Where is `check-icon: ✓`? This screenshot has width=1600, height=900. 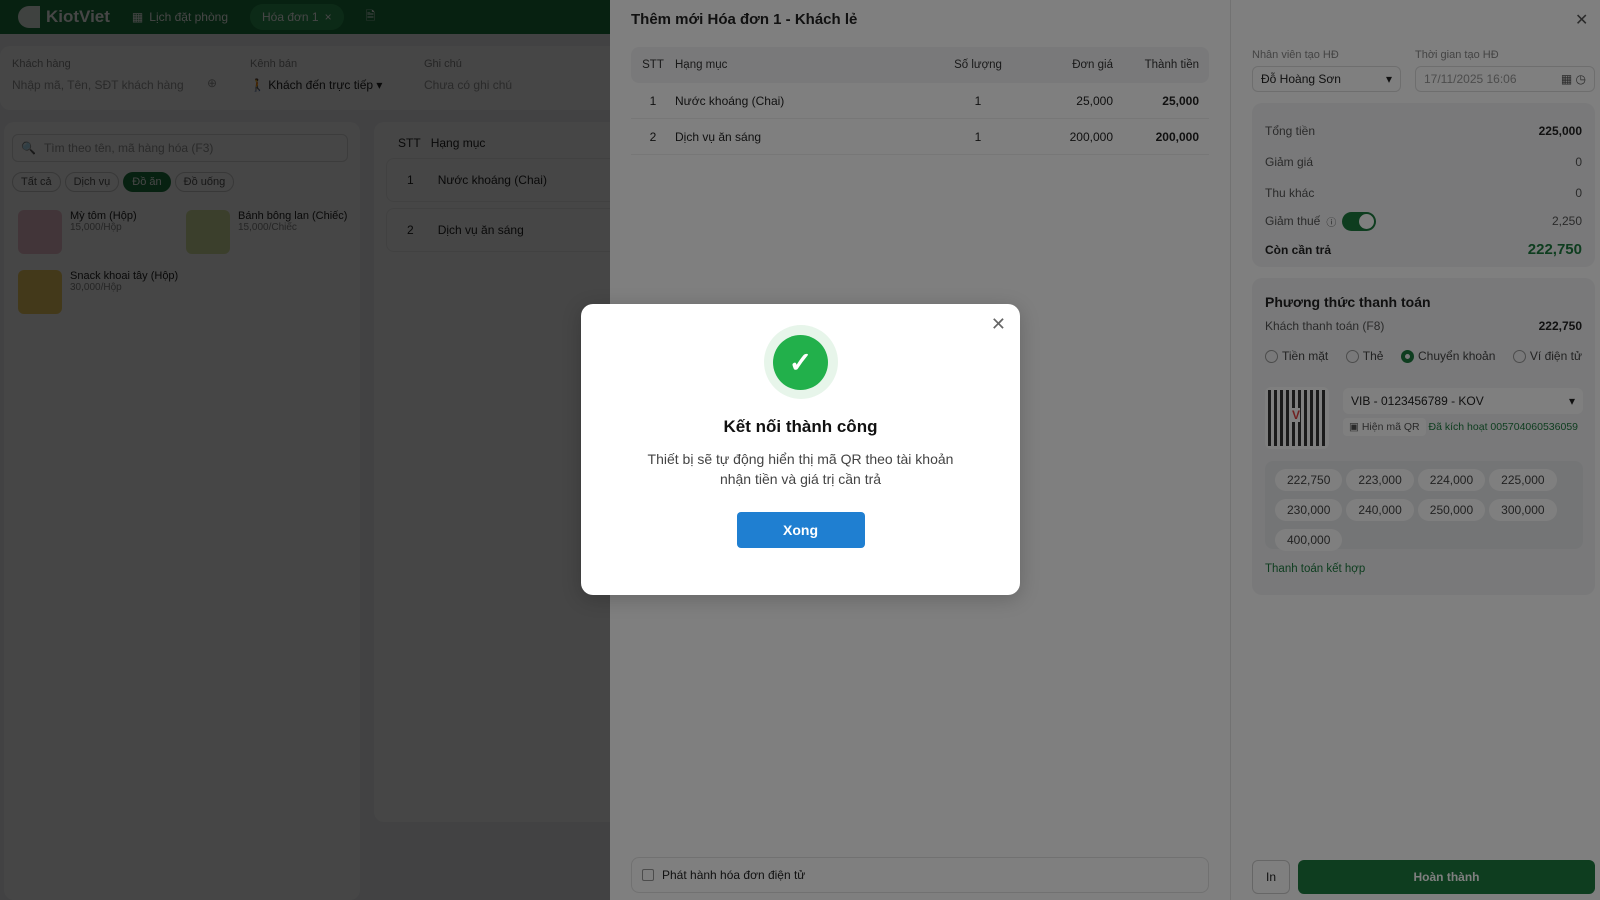 check-icon: ✓ is located at coordinates (800, 362).